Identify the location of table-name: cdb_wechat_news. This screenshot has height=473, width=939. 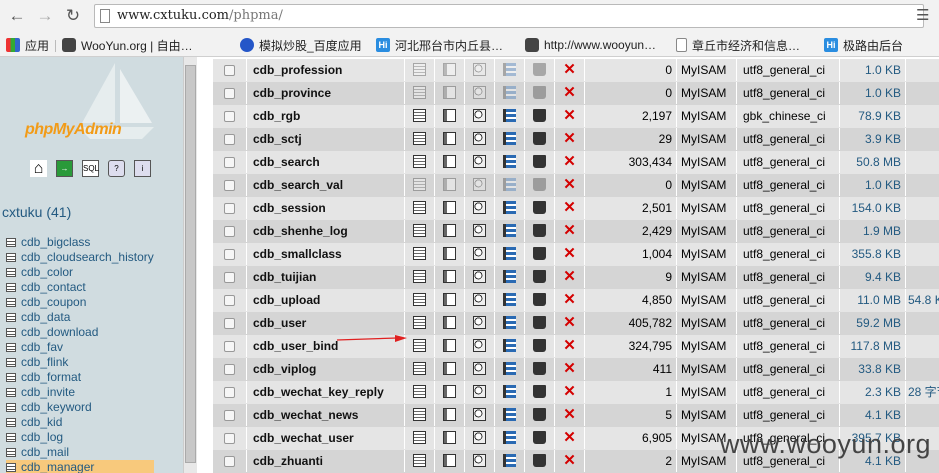
(326, 415).